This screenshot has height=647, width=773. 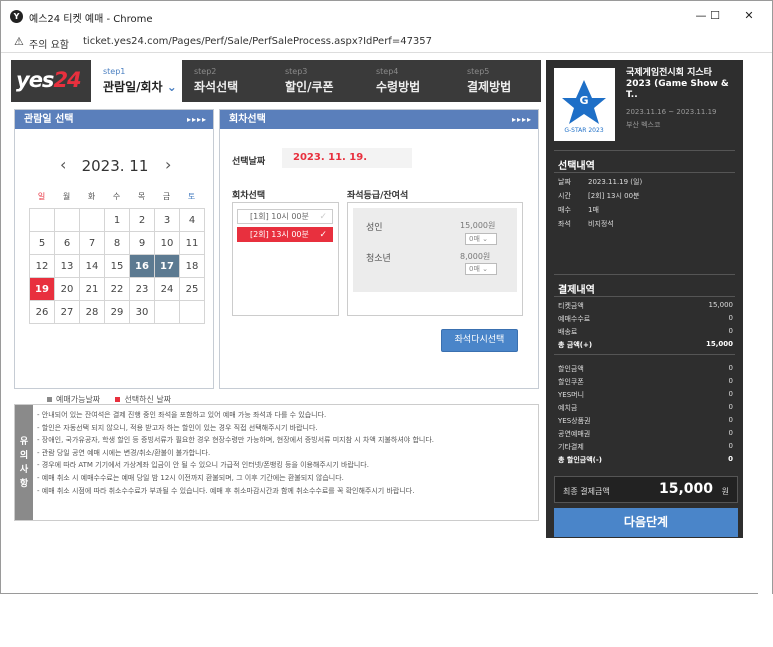 I want to click on legend-available: 예매가능날짜, so click(x=78, y=399).